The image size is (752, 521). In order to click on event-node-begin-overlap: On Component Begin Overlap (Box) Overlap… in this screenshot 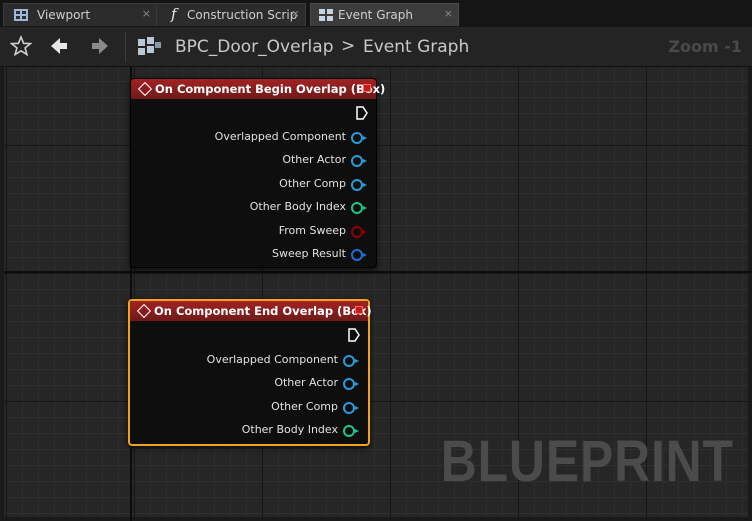, I will do `click(257, 173)`.